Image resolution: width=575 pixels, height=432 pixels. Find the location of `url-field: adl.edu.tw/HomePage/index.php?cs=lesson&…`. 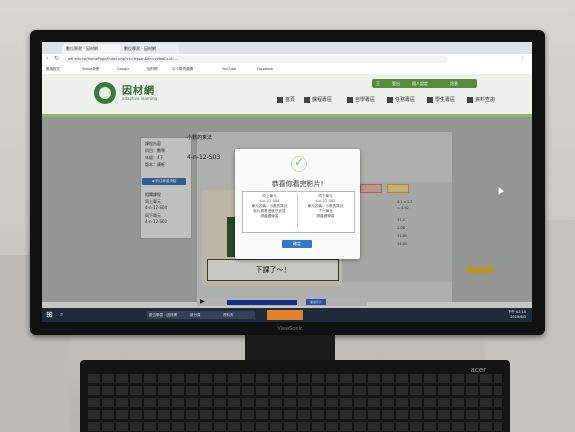

url-field: adl.edu.tw/HomePage/index.php?cs=lesson&… is located at coordinates (256, 59).